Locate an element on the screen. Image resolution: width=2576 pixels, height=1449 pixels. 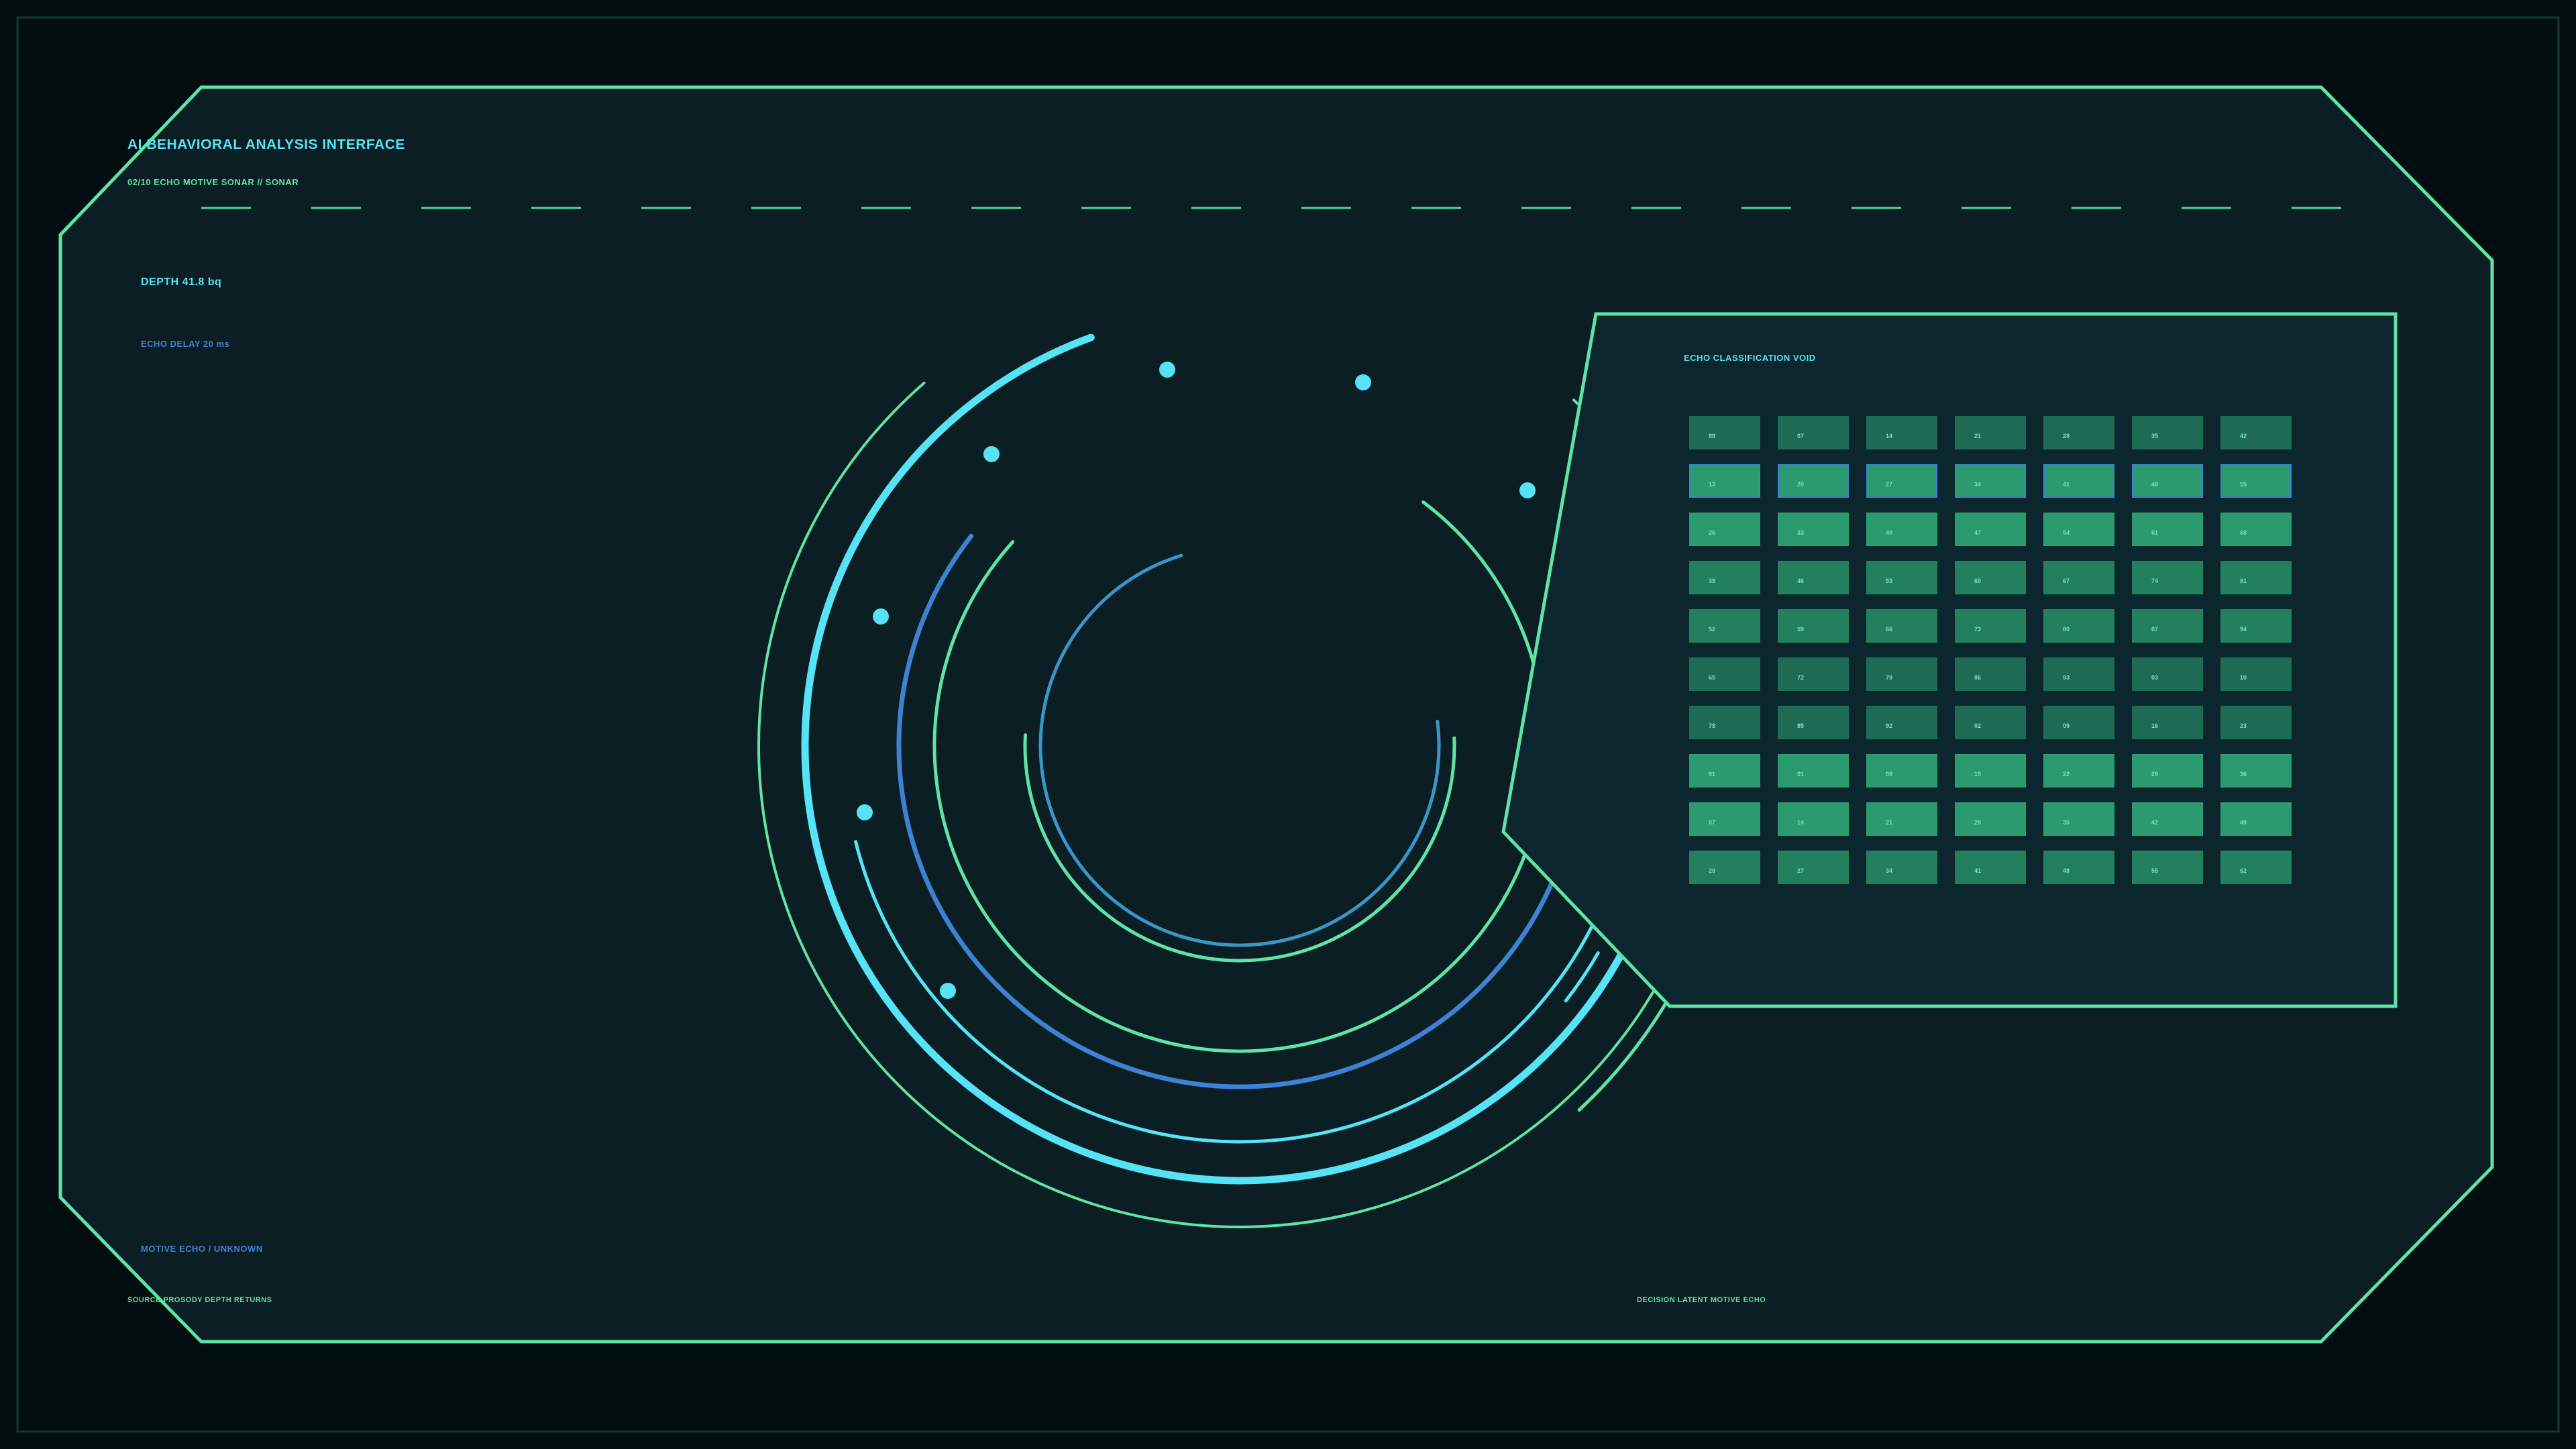
grid-cell: 78 is located at coordinates (1724, 722).